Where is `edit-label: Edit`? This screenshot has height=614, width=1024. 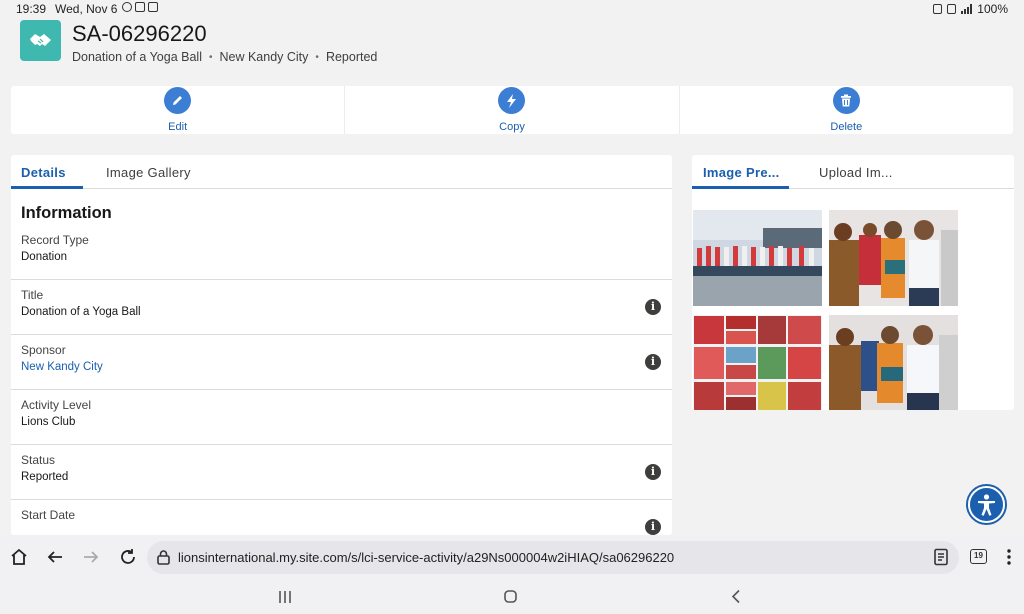
edit-label: Edit is located at coordinates (178, 127).